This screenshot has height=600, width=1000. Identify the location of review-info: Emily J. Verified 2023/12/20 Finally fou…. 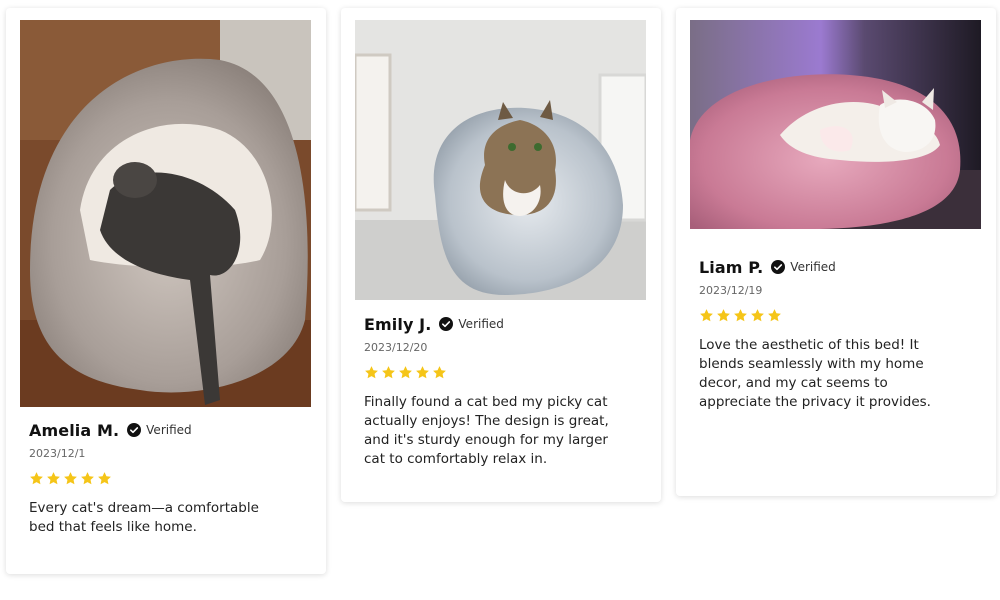
(502, 391).